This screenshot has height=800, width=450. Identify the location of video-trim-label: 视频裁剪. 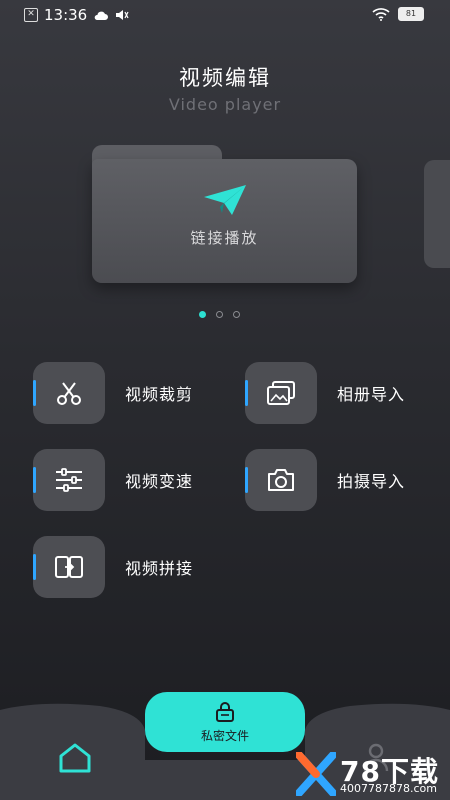
(159, 394).